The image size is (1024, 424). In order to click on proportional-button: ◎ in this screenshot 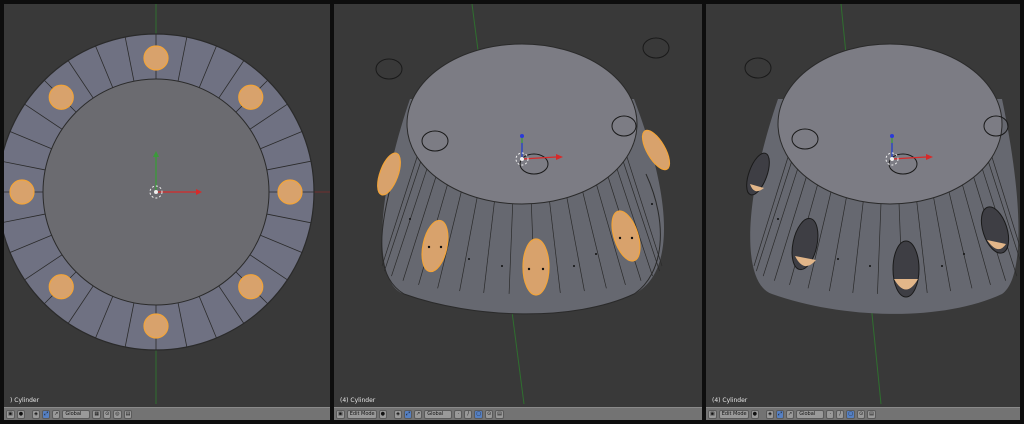, I will do `click(117, 414)`.